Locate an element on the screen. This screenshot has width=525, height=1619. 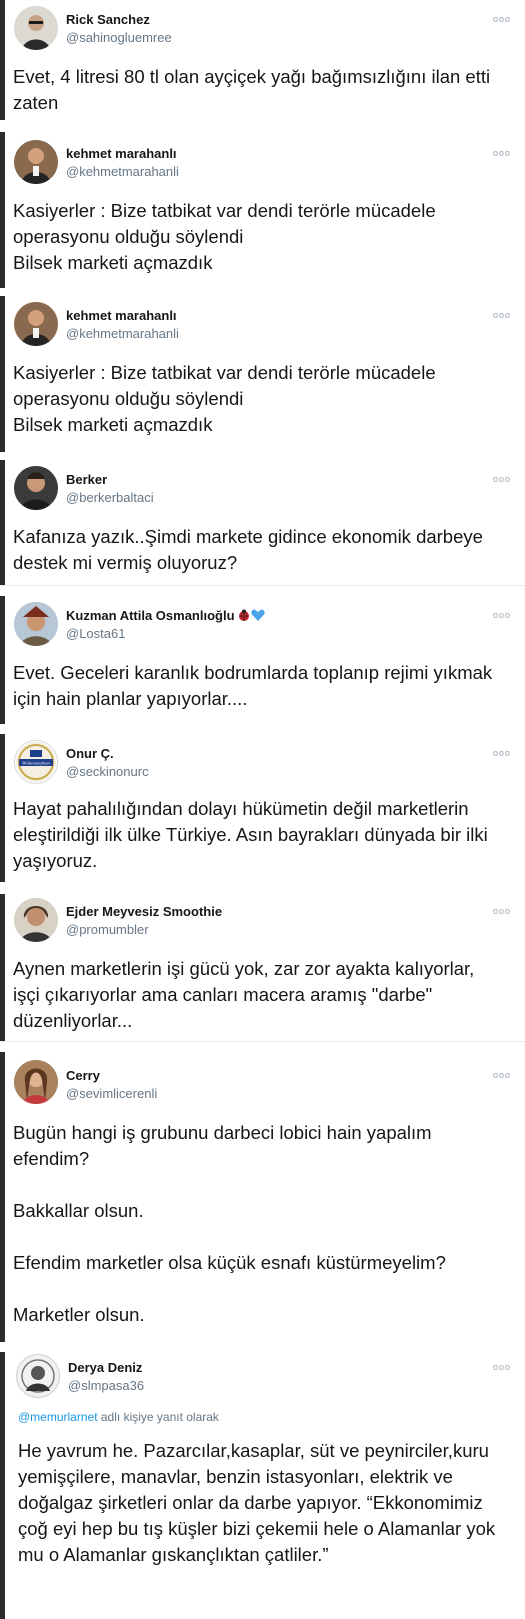
author-name: Kuzman Attila Osmanlıoğlu is located at coordinates (165, 615).